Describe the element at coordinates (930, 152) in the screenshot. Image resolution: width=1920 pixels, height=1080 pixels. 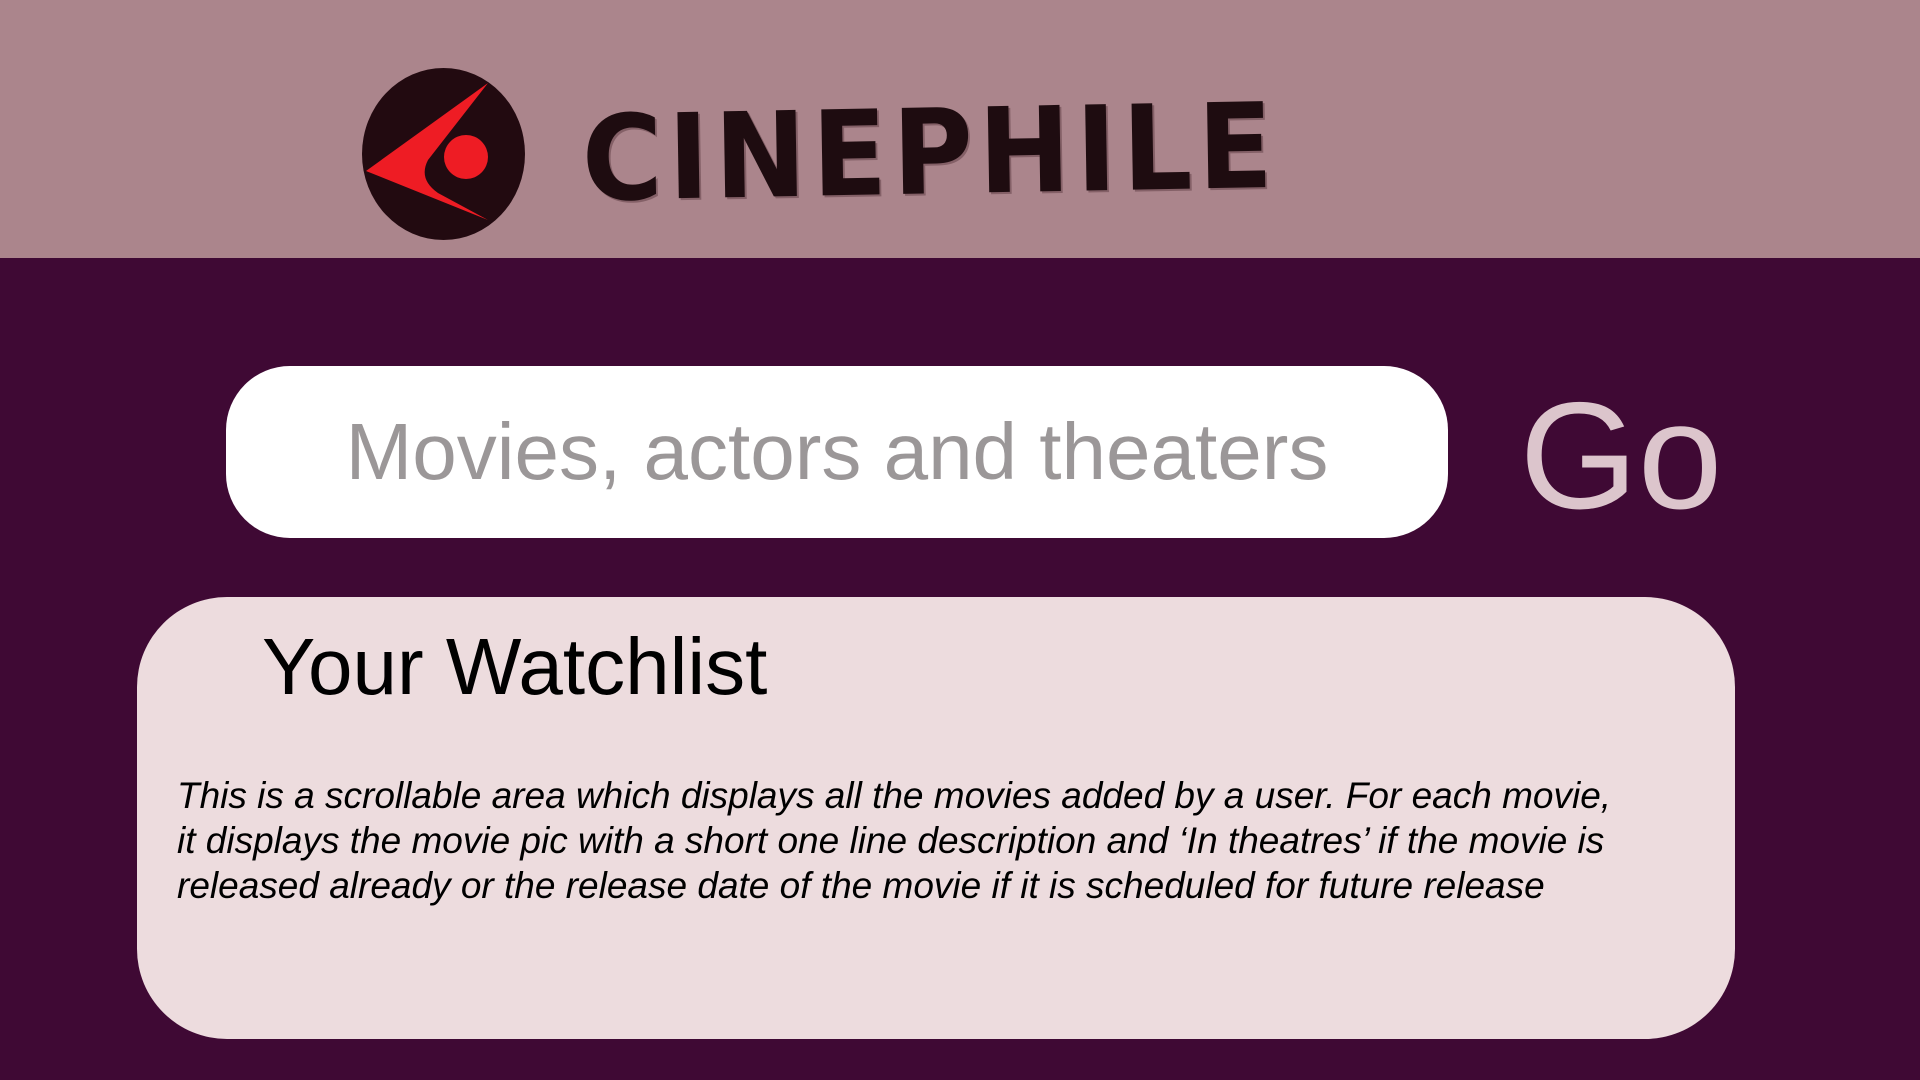
I see `brand-name: CINEPHILE` at that location.